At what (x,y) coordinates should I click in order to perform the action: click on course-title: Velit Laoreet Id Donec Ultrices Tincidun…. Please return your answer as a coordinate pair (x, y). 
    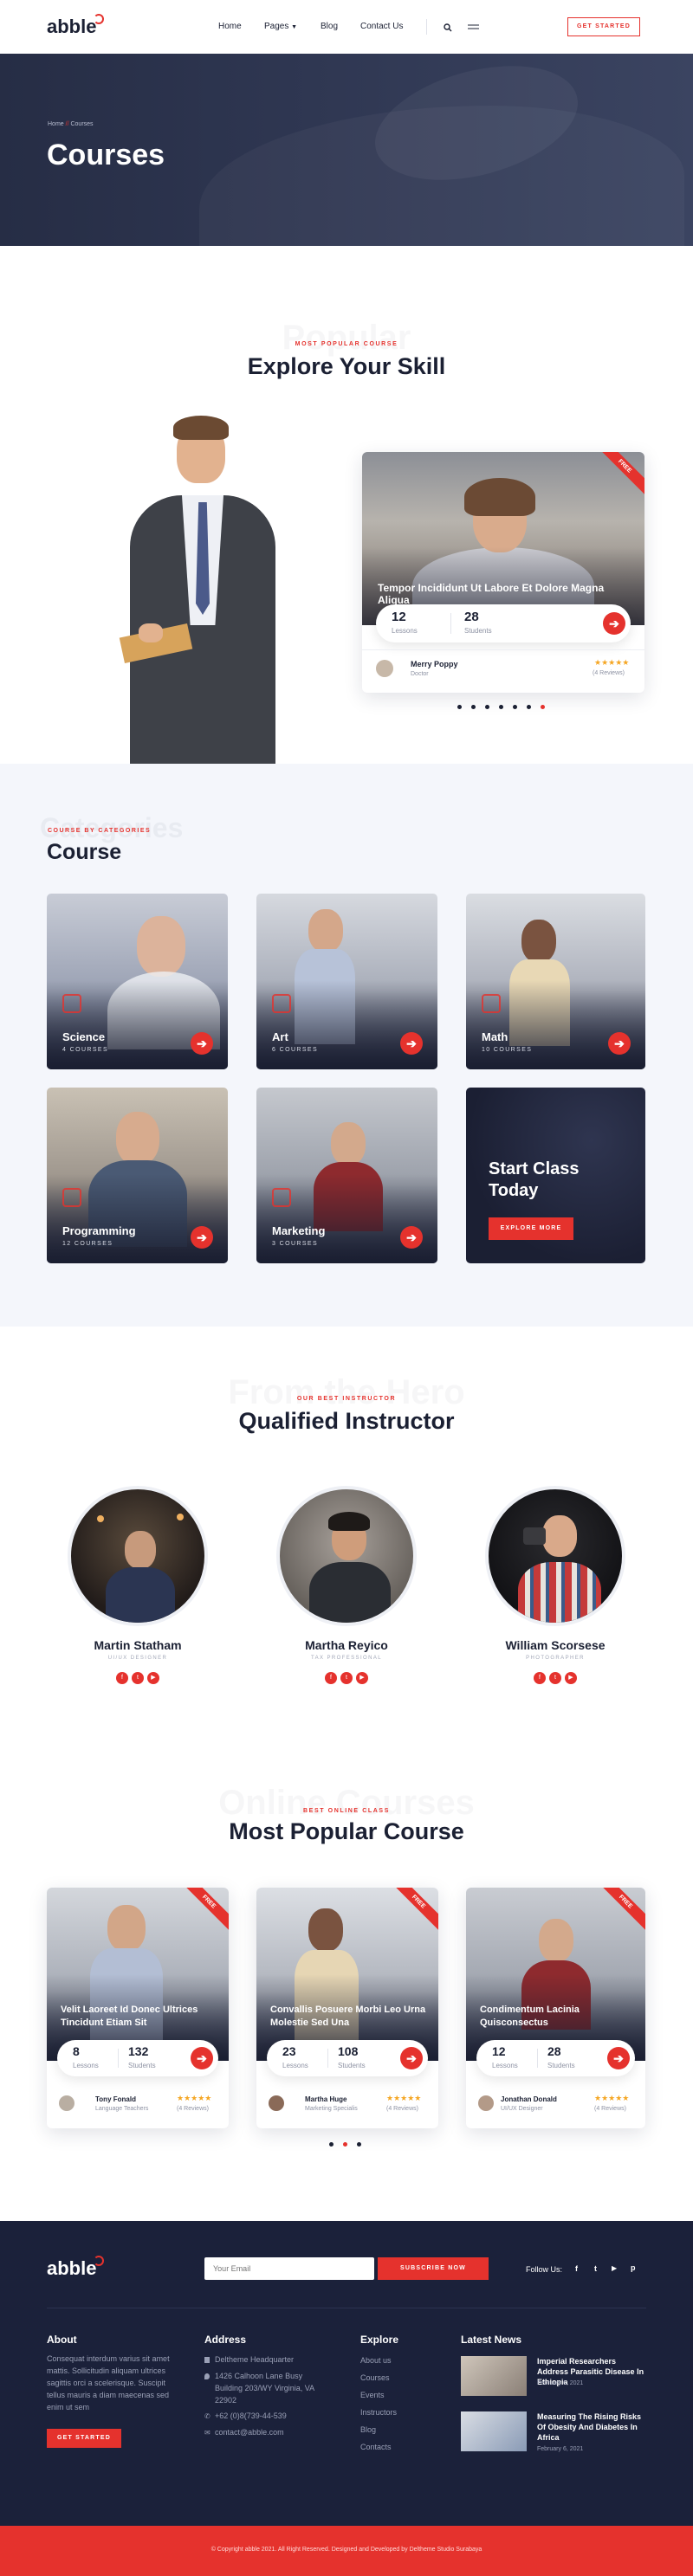
    Looking at the image, I should click on (139, 2017).